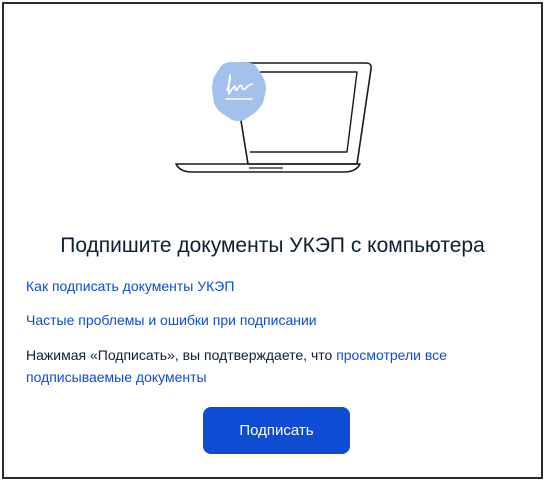 This screenshot has width=549, height=485. Describe the element at coordinates (171, 320) in the screenshot. I see `common-problems-link: Частые проблемы и ошибки при подписании` at that location.